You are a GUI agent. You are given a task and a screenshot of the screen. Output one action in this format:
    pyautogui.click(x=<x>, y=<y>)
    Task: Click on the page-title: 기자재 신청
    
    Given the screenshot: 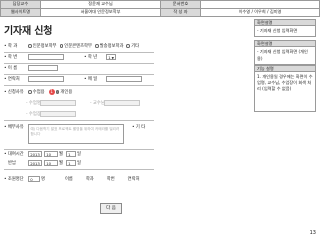 What is the action you would take?
    pyautogui.click(x=28, y=31)
    